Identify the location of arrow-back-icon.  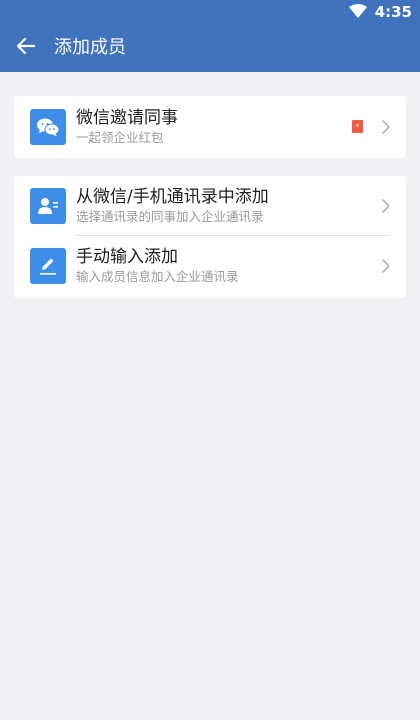
(26, 47).